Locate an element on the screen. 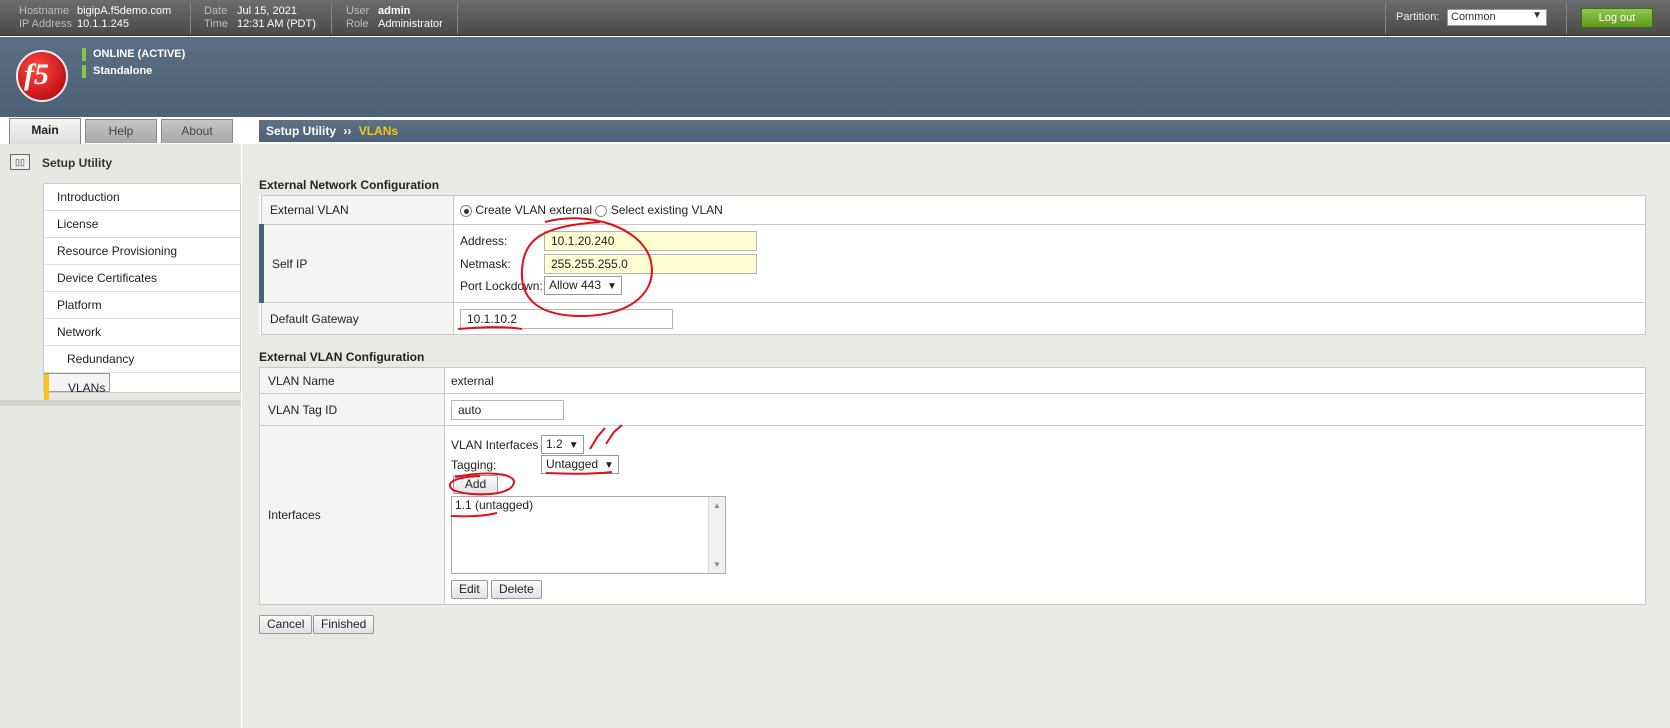 This screenshot has width=1670, height=728. sidebar-title: Setup Utility is located at coordinates (77, 163).